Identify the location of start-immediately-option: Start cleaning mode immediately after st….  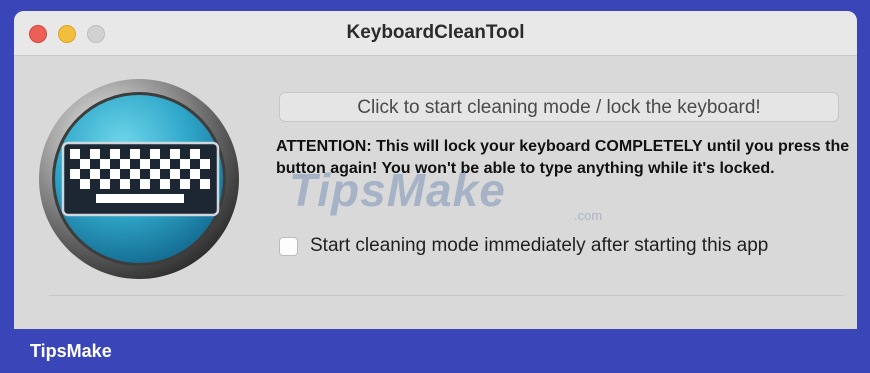
(523, 246).